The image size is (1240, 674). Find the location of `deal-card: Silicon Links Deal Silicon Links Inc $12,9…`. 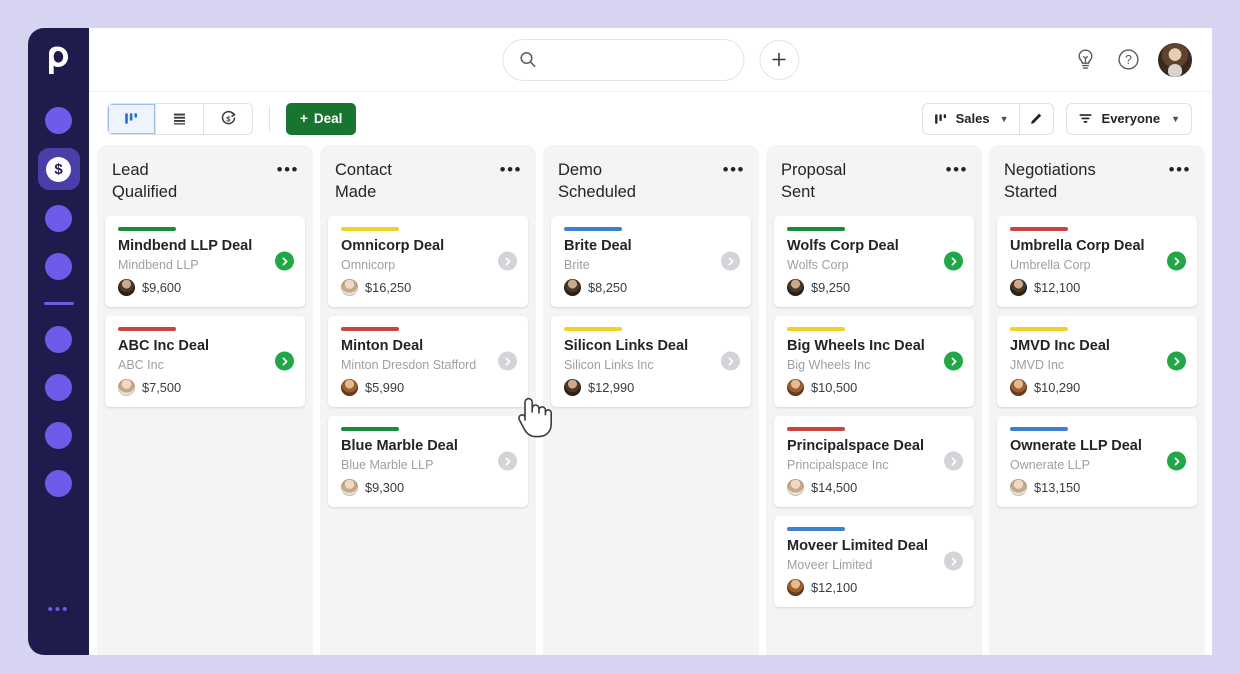

deal-card: Silicon Links Deal Silicon Links Inc $12,9… is located at coordinates (651, 361).